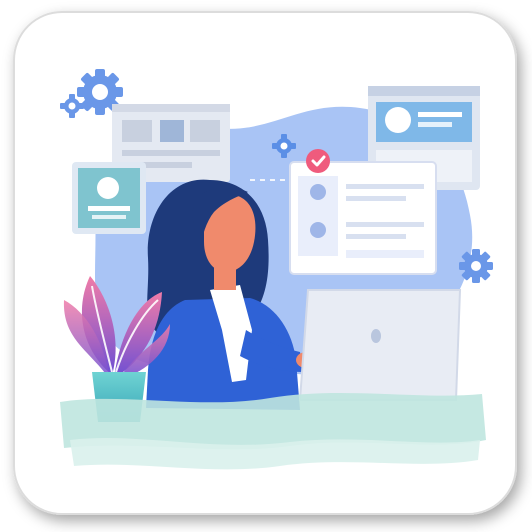 This screenshot has width=532, height=532. I want to click on check-icon, so click(318, 161).